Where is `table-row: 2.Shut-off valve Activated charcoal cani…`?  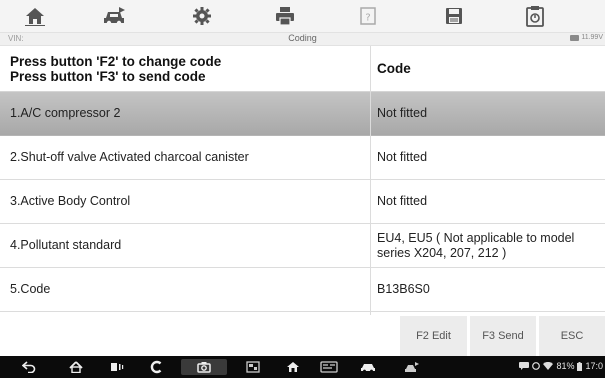 table-row: 2.Shut-off valve Activated charcoal cani… is located at coordinates (302, 158).